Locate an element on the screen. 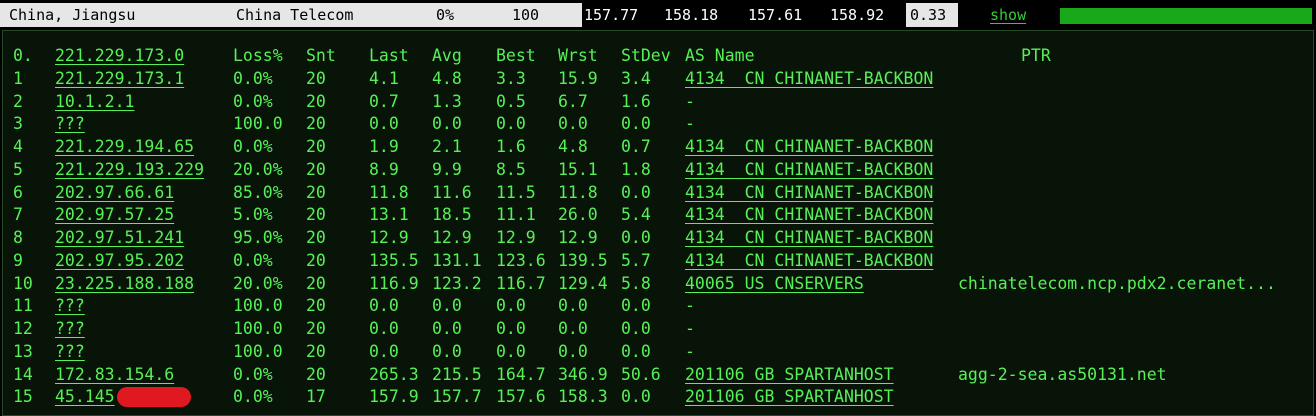 Image resolution: width=1316 pixels, height=416 pixels. hop-avg-text: 11.6 is located at coordinates (452, 192).